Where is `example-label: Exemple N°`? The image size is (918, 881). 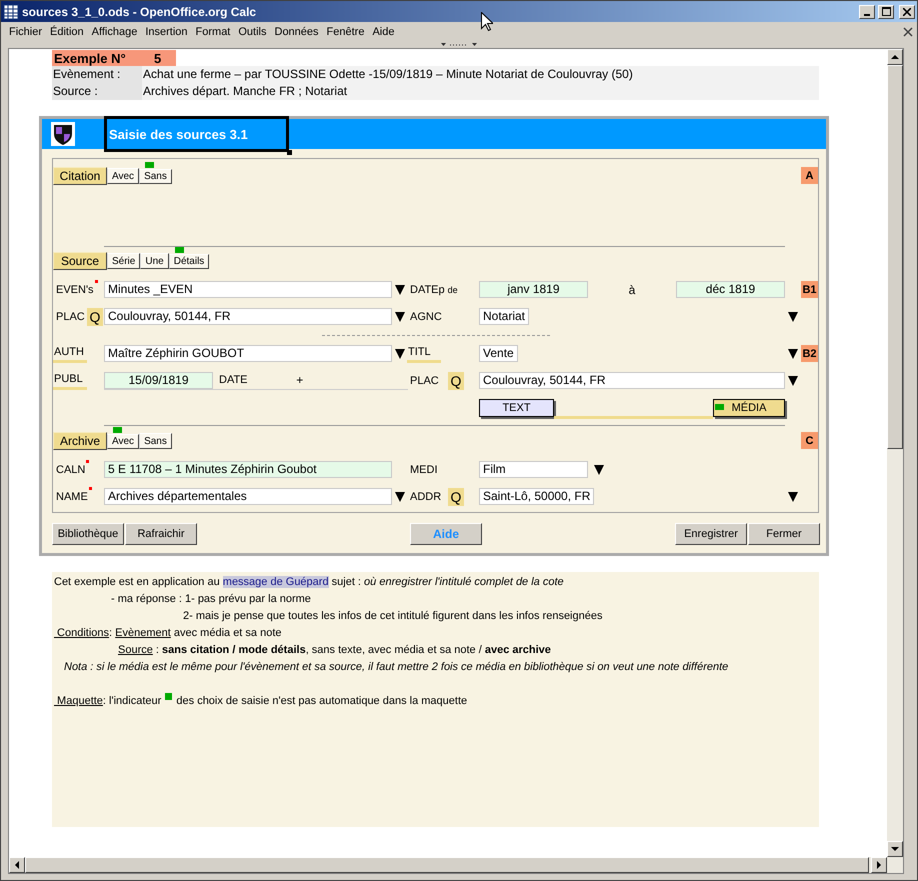
example-label: Exemple N° is located at coordinates (90, 58).